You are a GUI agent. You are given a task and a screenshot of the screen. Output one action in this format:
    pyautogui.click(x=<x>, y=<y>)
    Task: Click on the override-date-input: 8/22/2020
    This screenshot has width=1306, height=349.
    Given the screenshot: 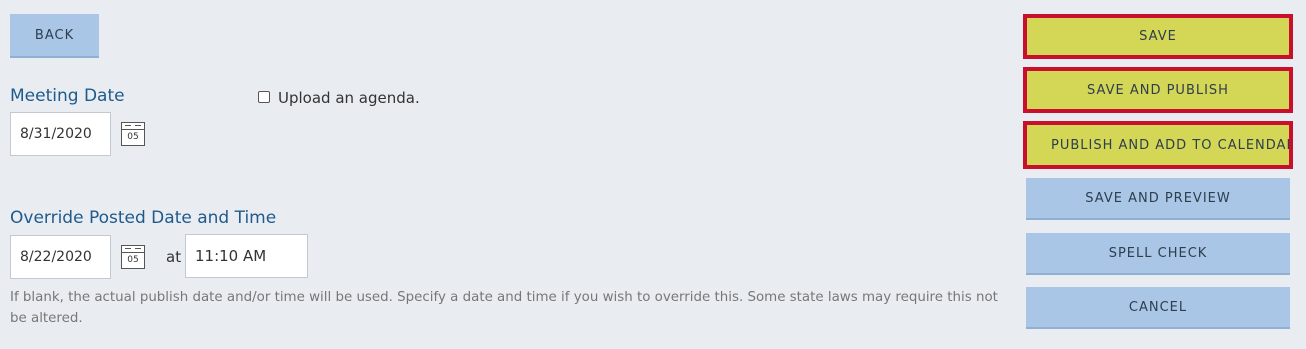 What is the action you would take?
    pyautogui.click(x=60, y=257)
    